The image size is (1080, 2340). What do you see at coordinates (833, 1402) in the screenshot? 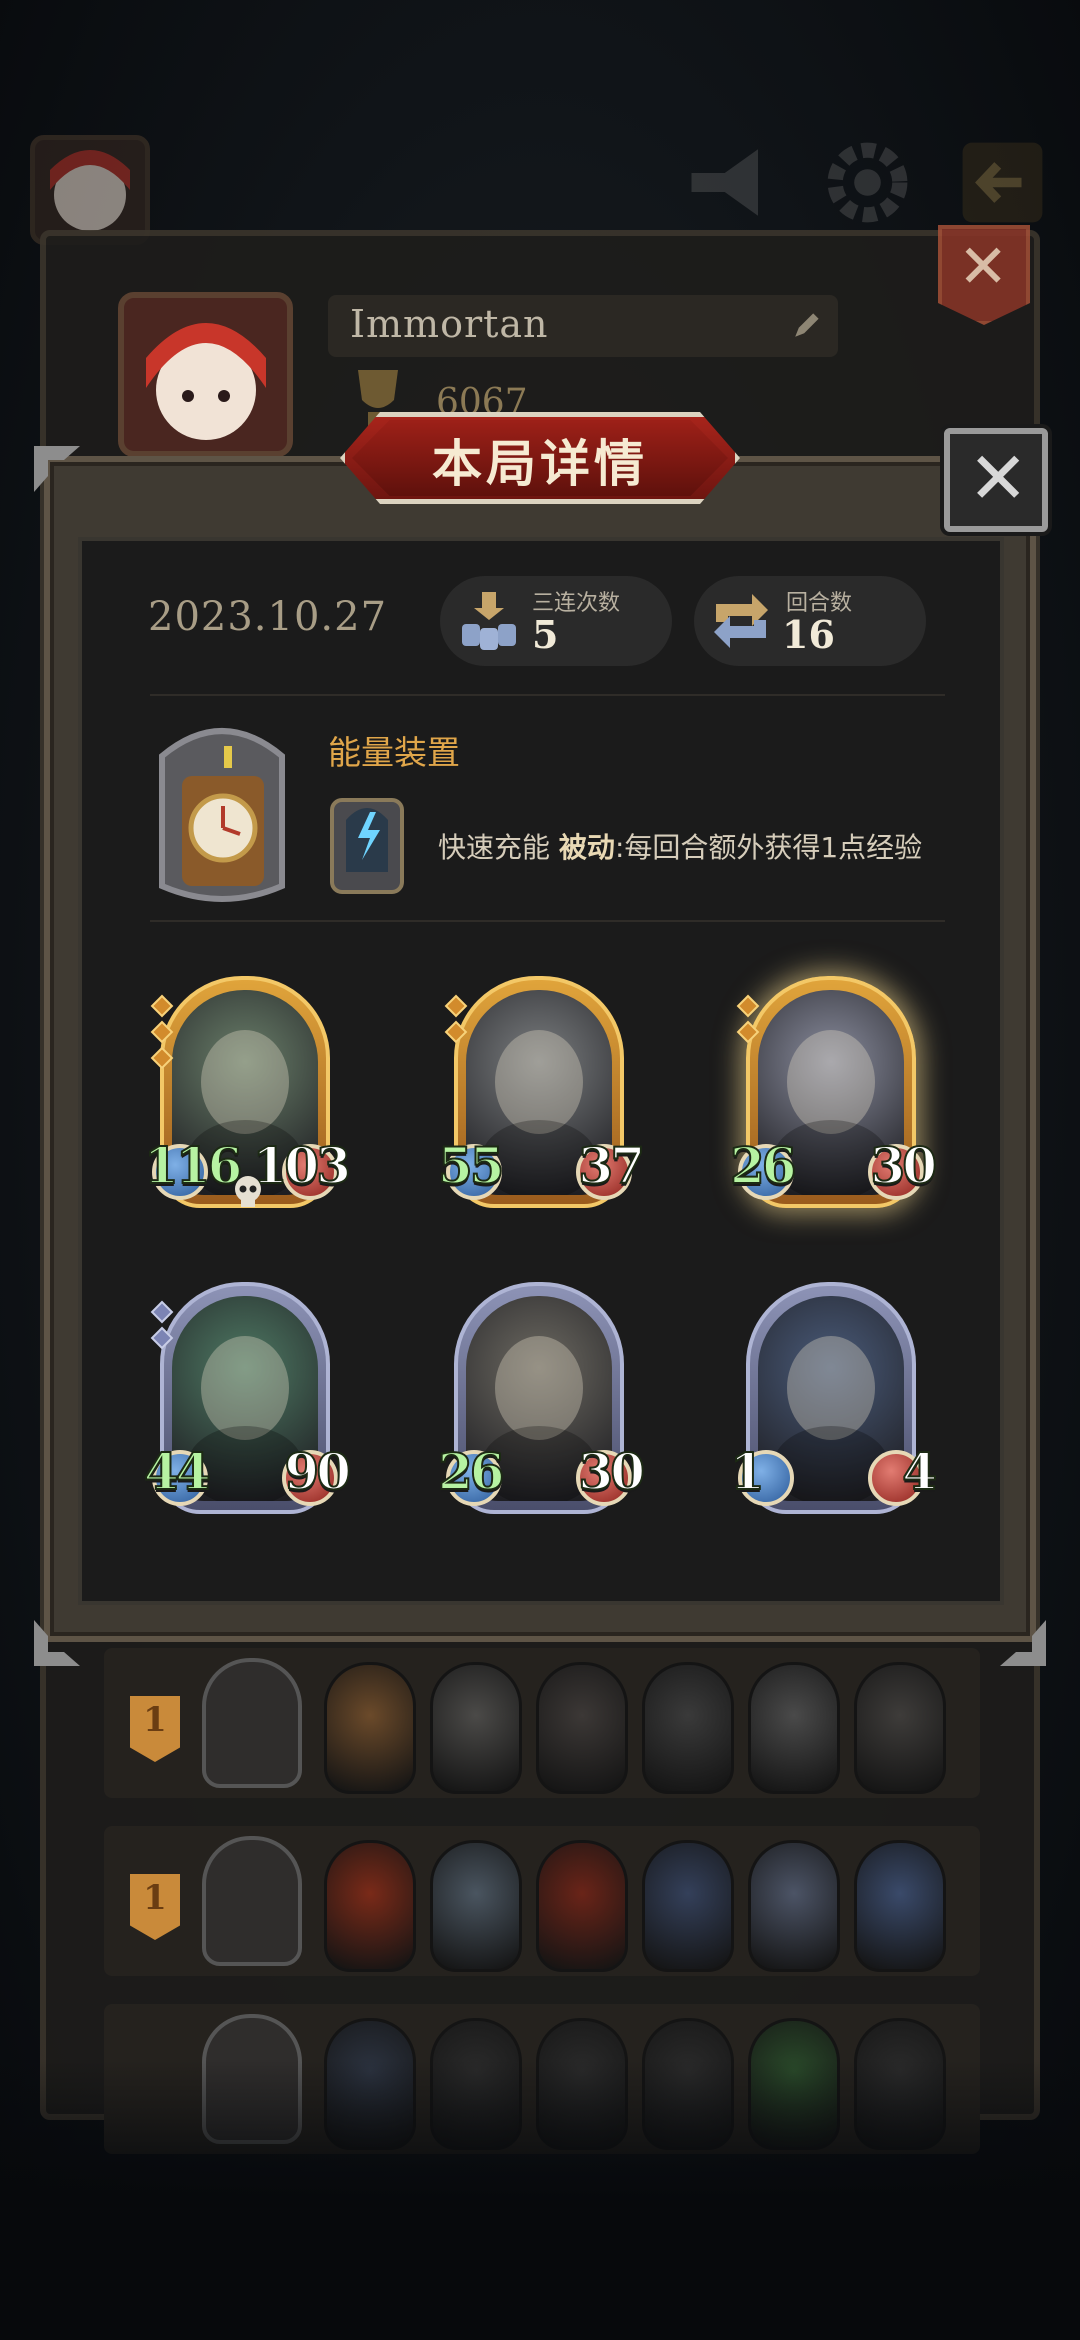
I see `unit-card-sea-witch: 14` at bounding box center [833, 1402].